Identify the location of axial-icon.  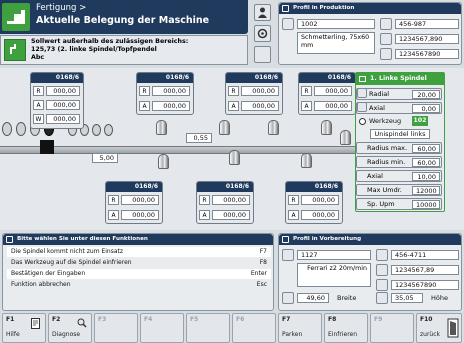
(362, 107).